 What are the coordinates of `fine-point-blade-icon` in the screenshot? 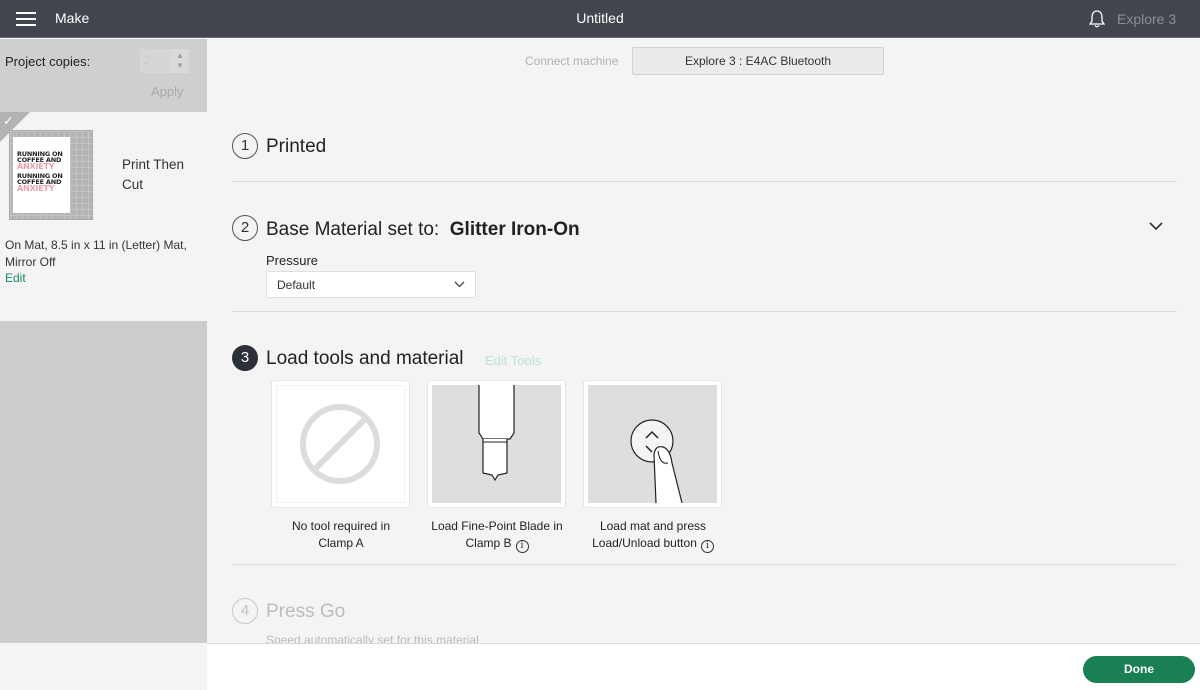 It's located at (496, 444).